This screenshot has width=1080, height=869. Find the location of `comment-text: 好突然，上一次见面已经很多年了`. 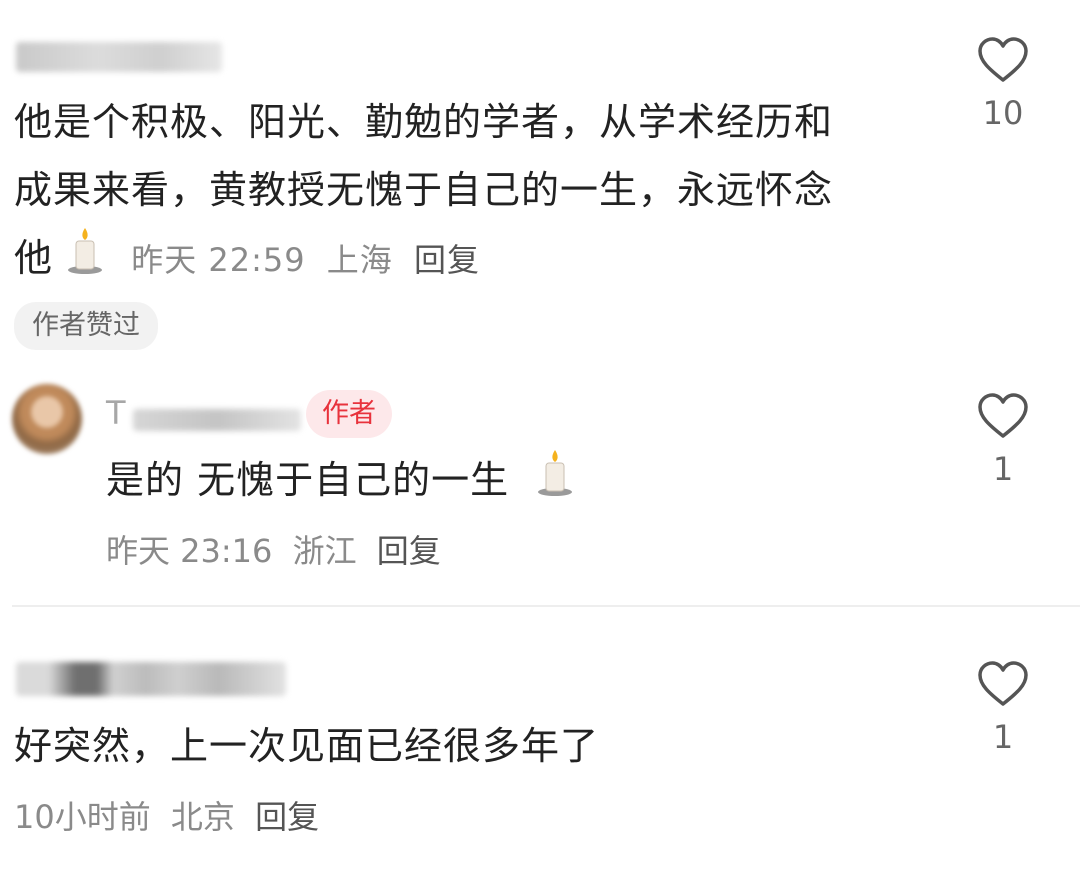

comment-text: 好突然，上一次见面已经很多年了 is located at coordinates (307, 746).